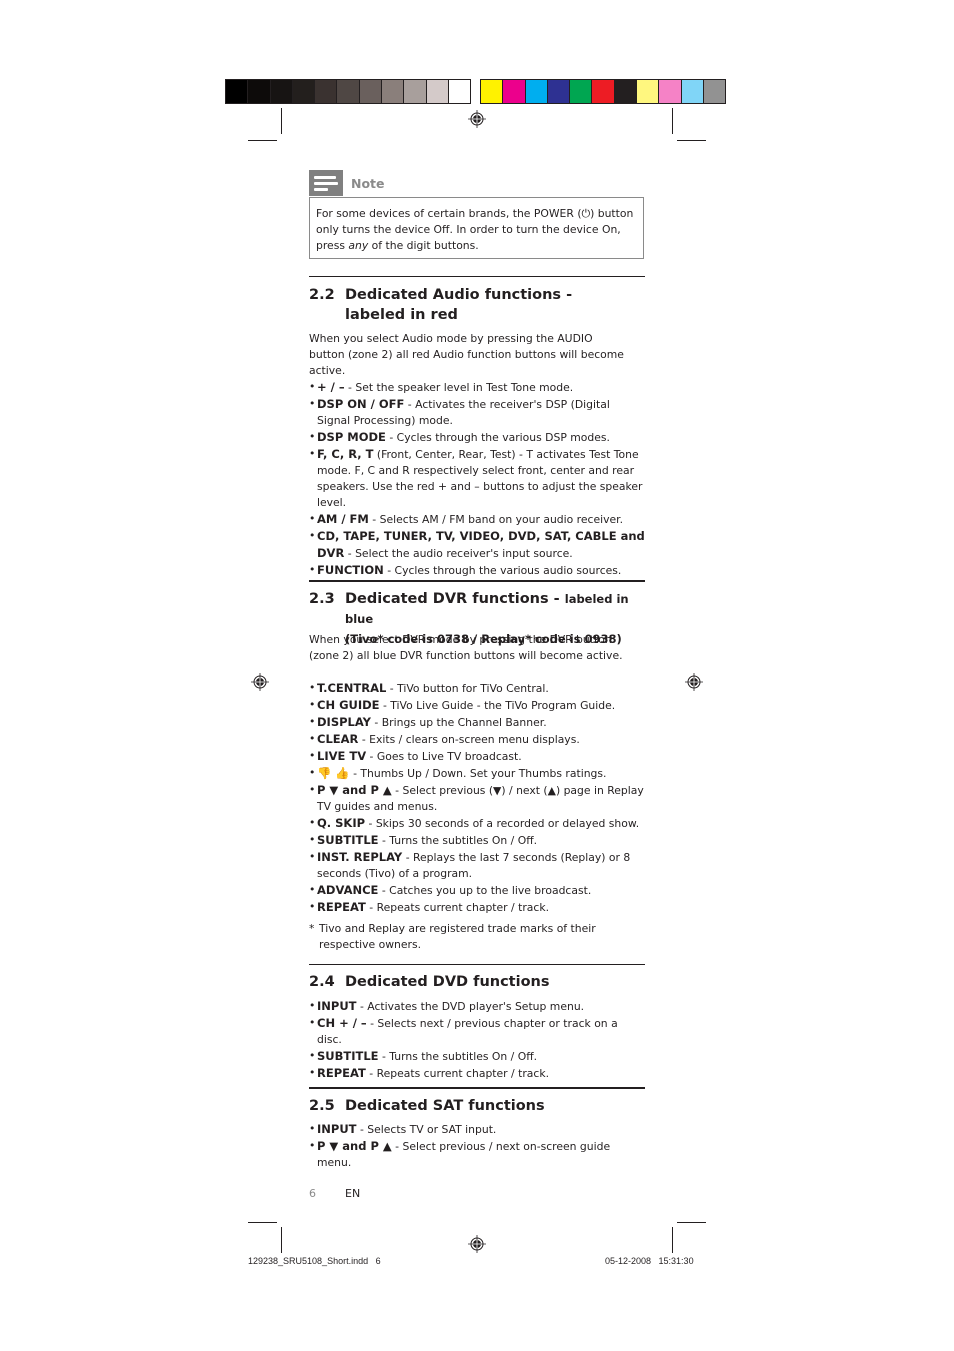 This screenshot has height=1351, width=954. What do you see at coordinates (485, 890) in the screenshot?
I see `button-description: - Catches you up to the live broadcast.` at bounding box center [485, 890].